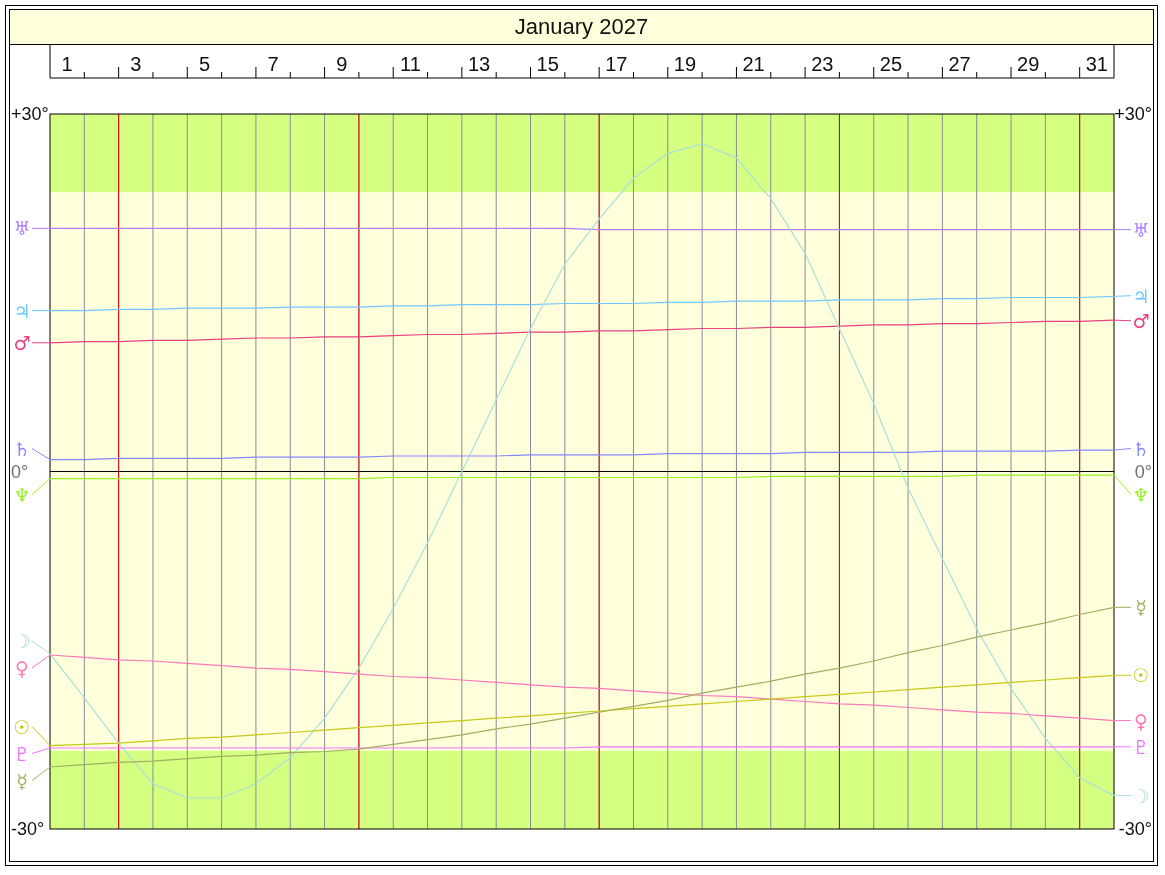  What do you see at coordinates (891, 64) in the screenshot?
I see `day-label: 25` at bounding box center [891, 64].